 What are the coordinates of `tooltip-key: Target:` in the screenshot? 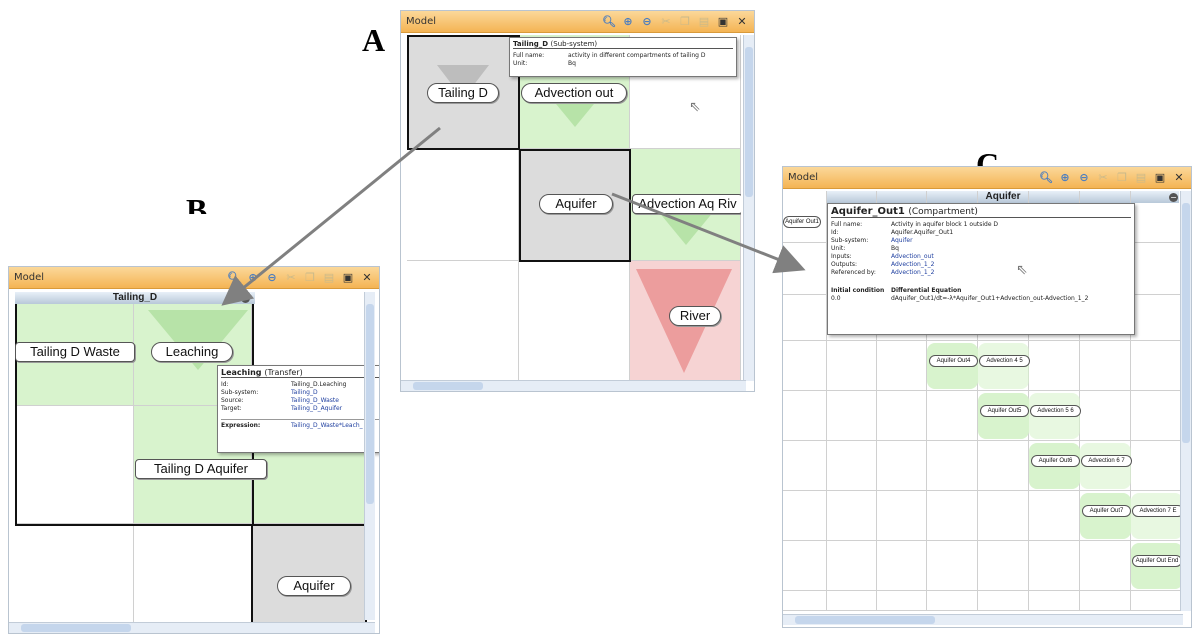 It's located at (231, 408).